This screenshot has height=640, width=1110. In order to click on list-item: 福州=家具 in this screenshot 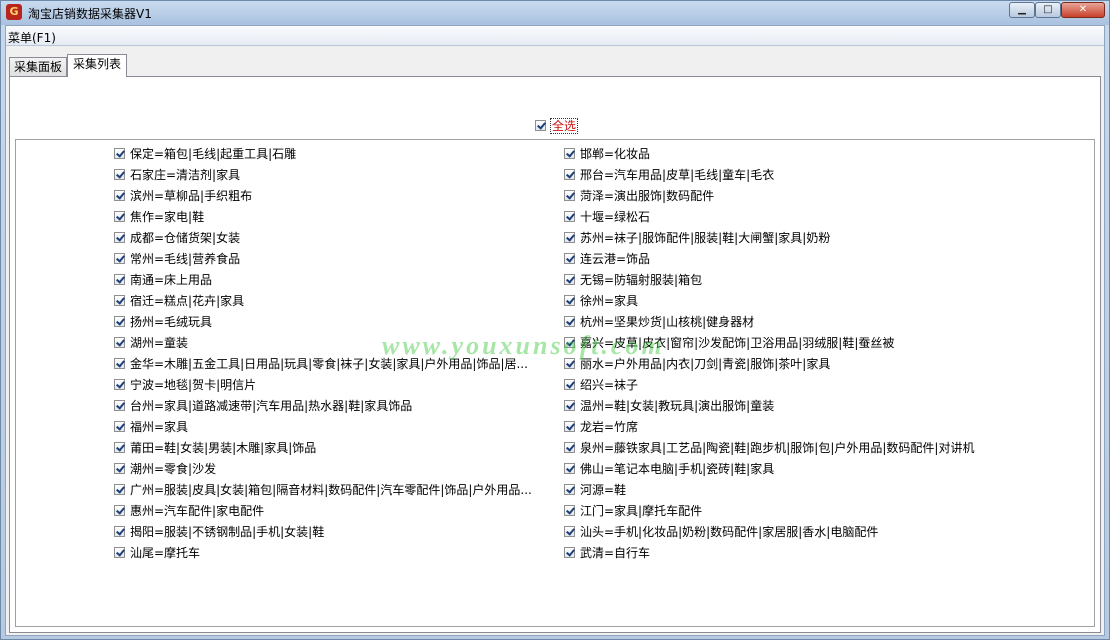, I will do `click(329, 427)`.